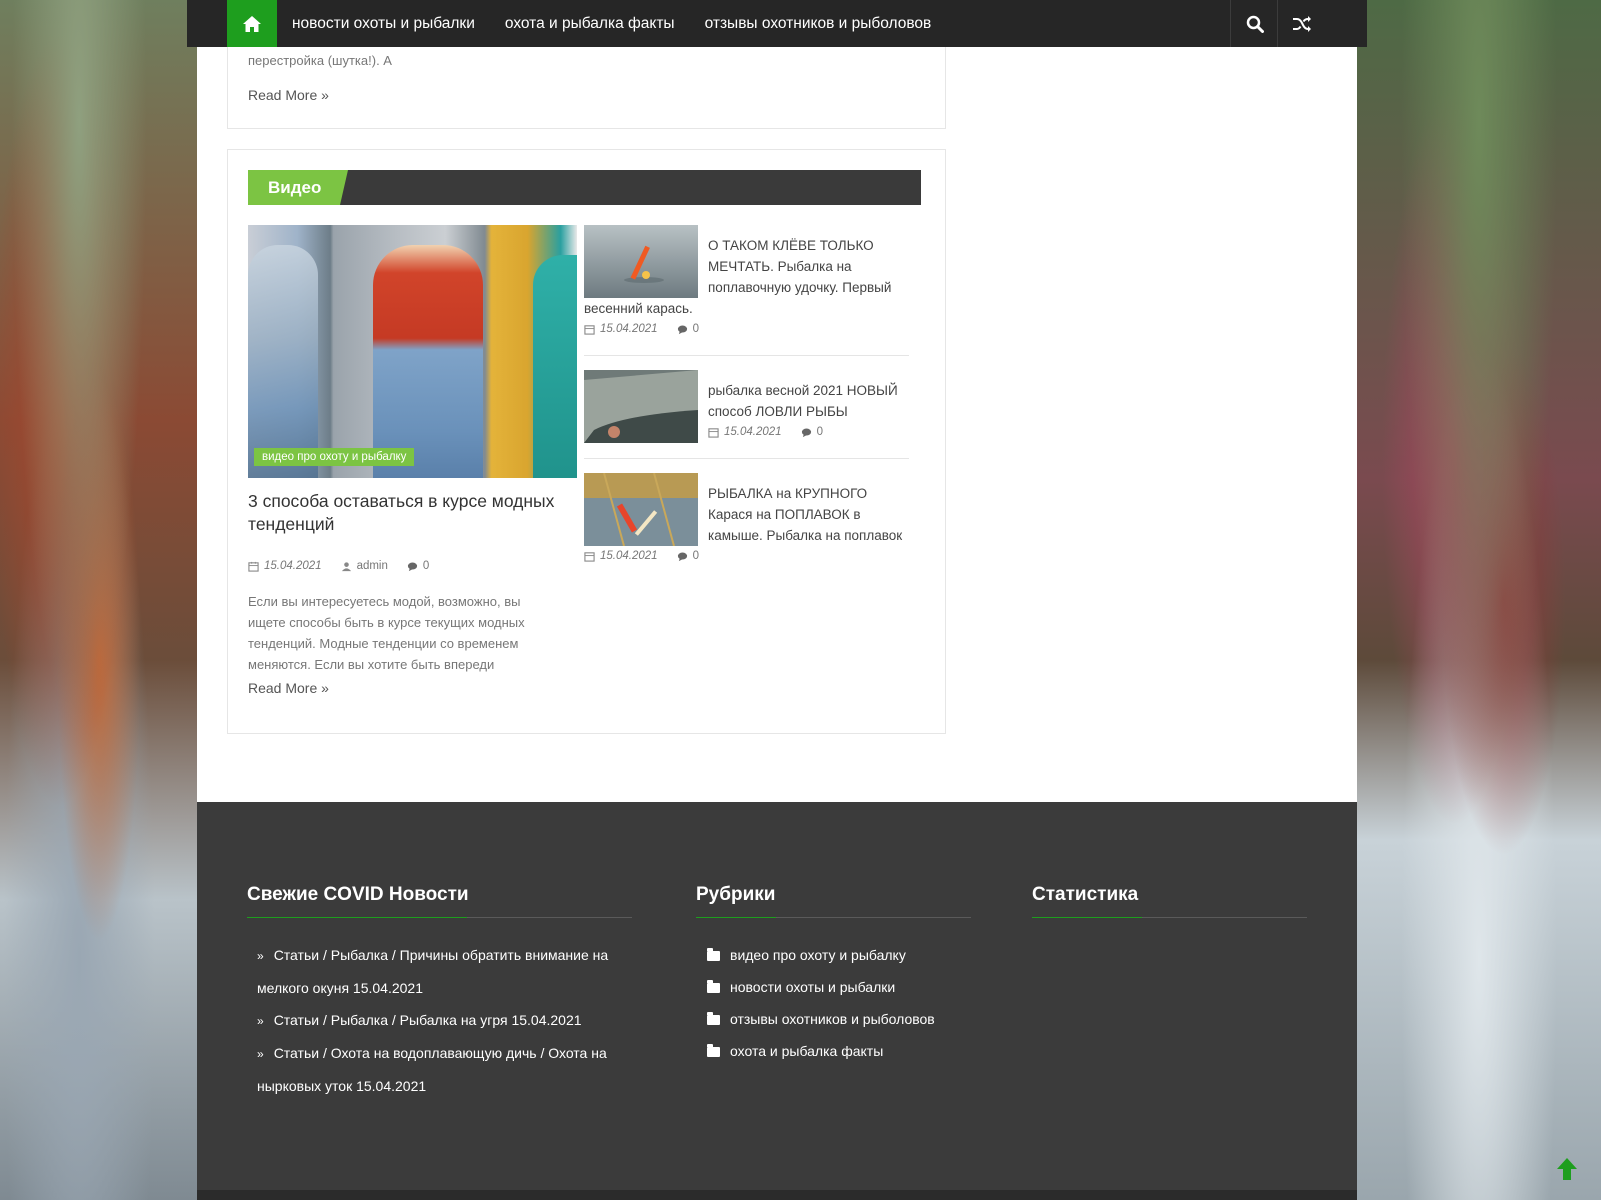 Image resolution: width=1601 pixels, height=1200 pixels. I want to click on background-photo-left, so click(99, 600).